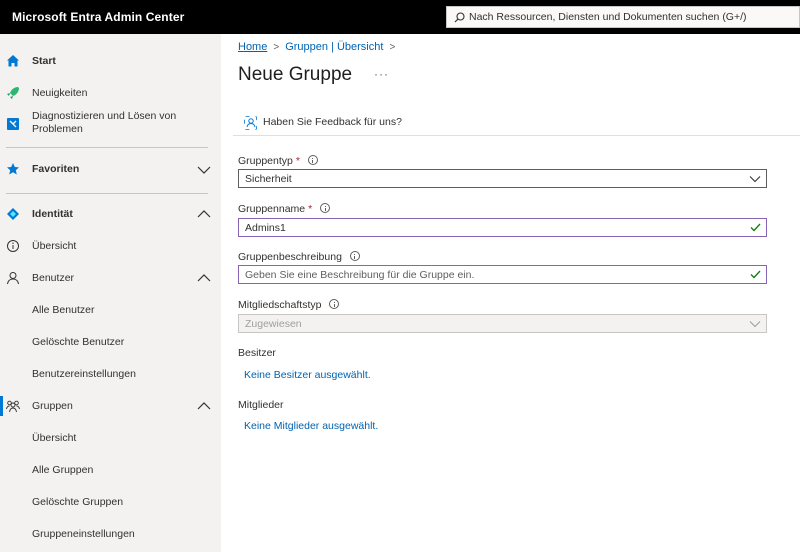 The height and width of the screenshot is (552, 800). I want to click on owners-label: Besitzer, so click(257, 353).